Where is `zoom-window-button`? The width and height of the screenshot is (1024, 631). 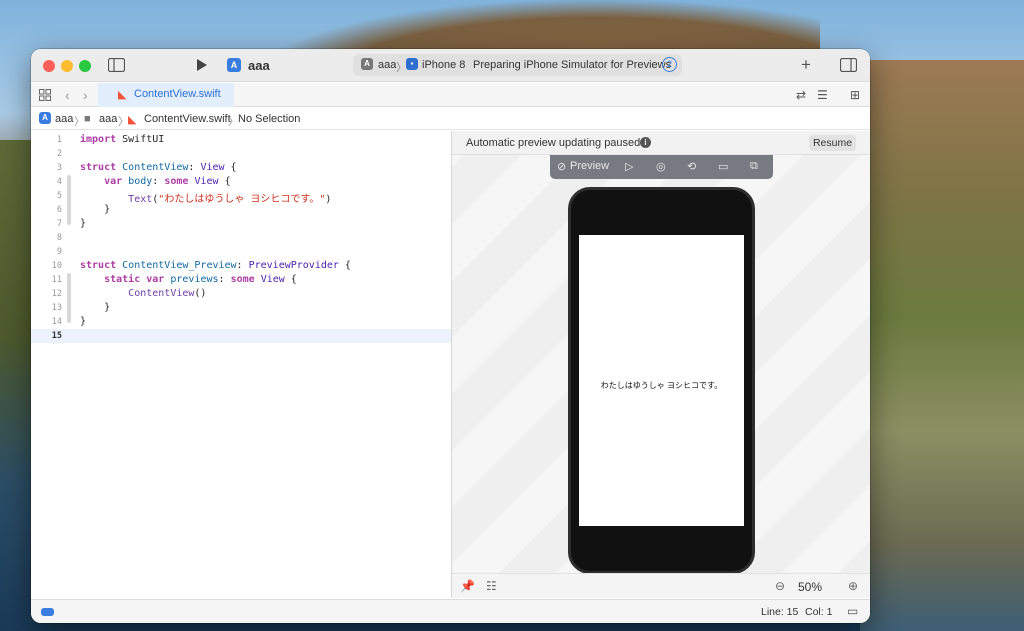
zoom-window-button is located at coordinates (85, 66).